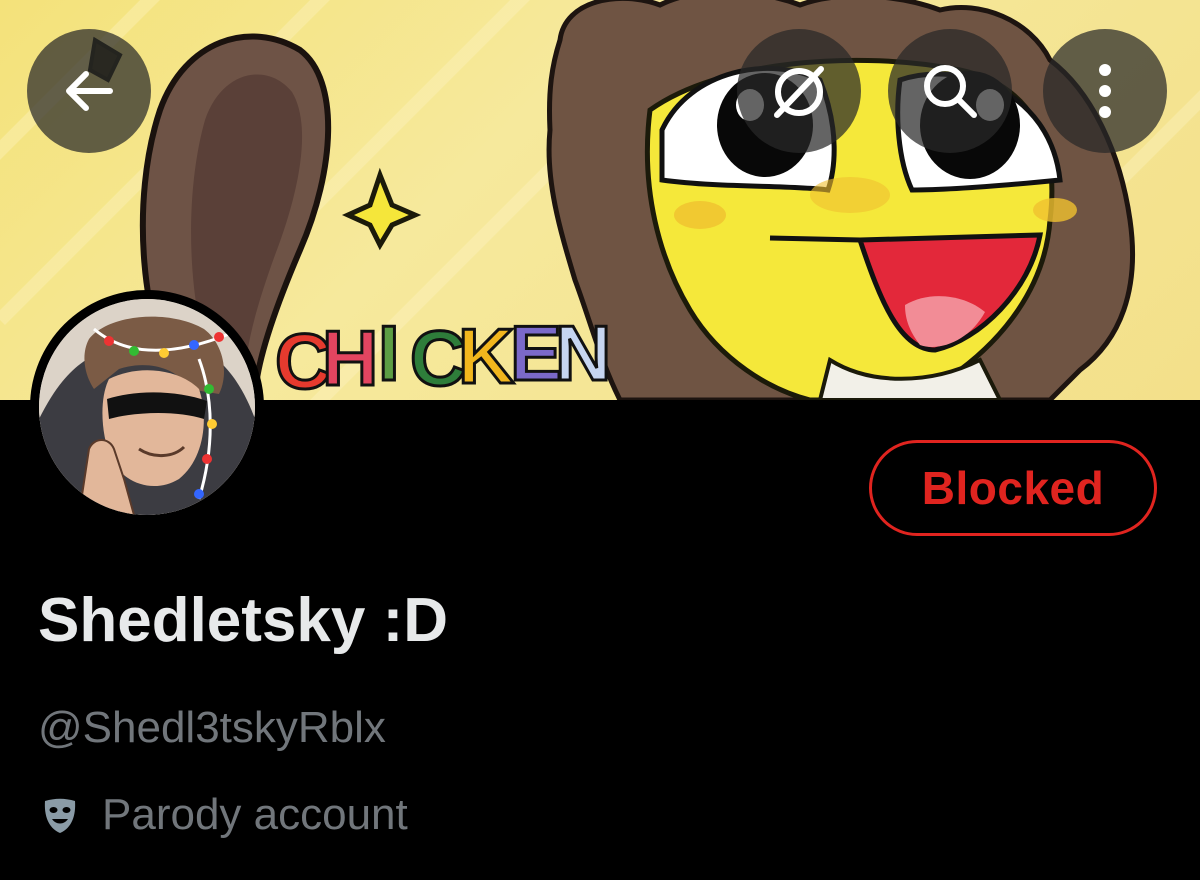 The height and width of the screenshot is (880, 1200). I want to click on more-vertical-icon, so click(1105, 91).